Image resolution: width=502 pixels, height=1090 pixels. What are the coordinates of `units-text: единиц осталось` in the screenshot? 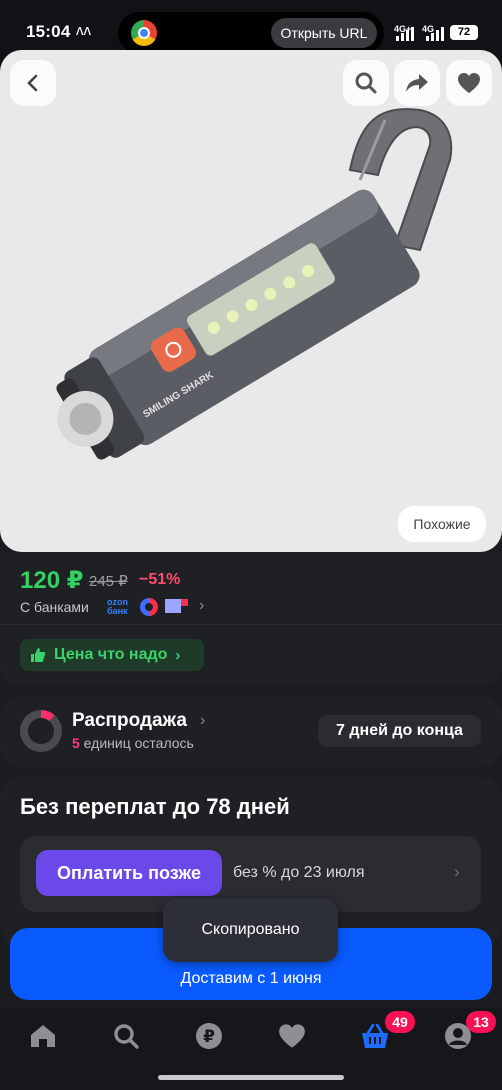 It's located at (136, 743).